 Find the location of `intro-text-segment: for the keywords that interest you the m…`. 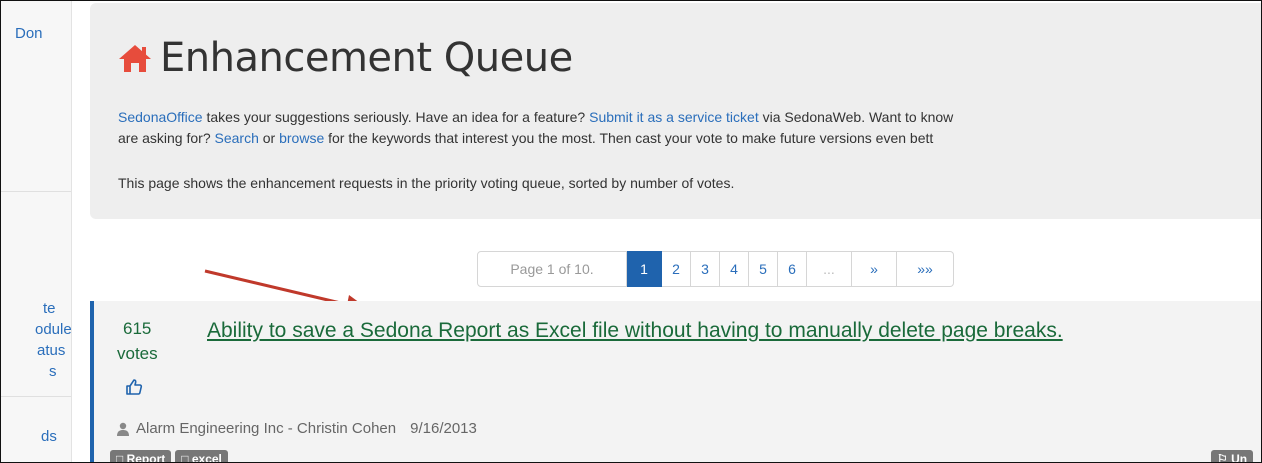

intro-text-segment: for the keywords that interest you the m… is located at coordinates (629, 138).